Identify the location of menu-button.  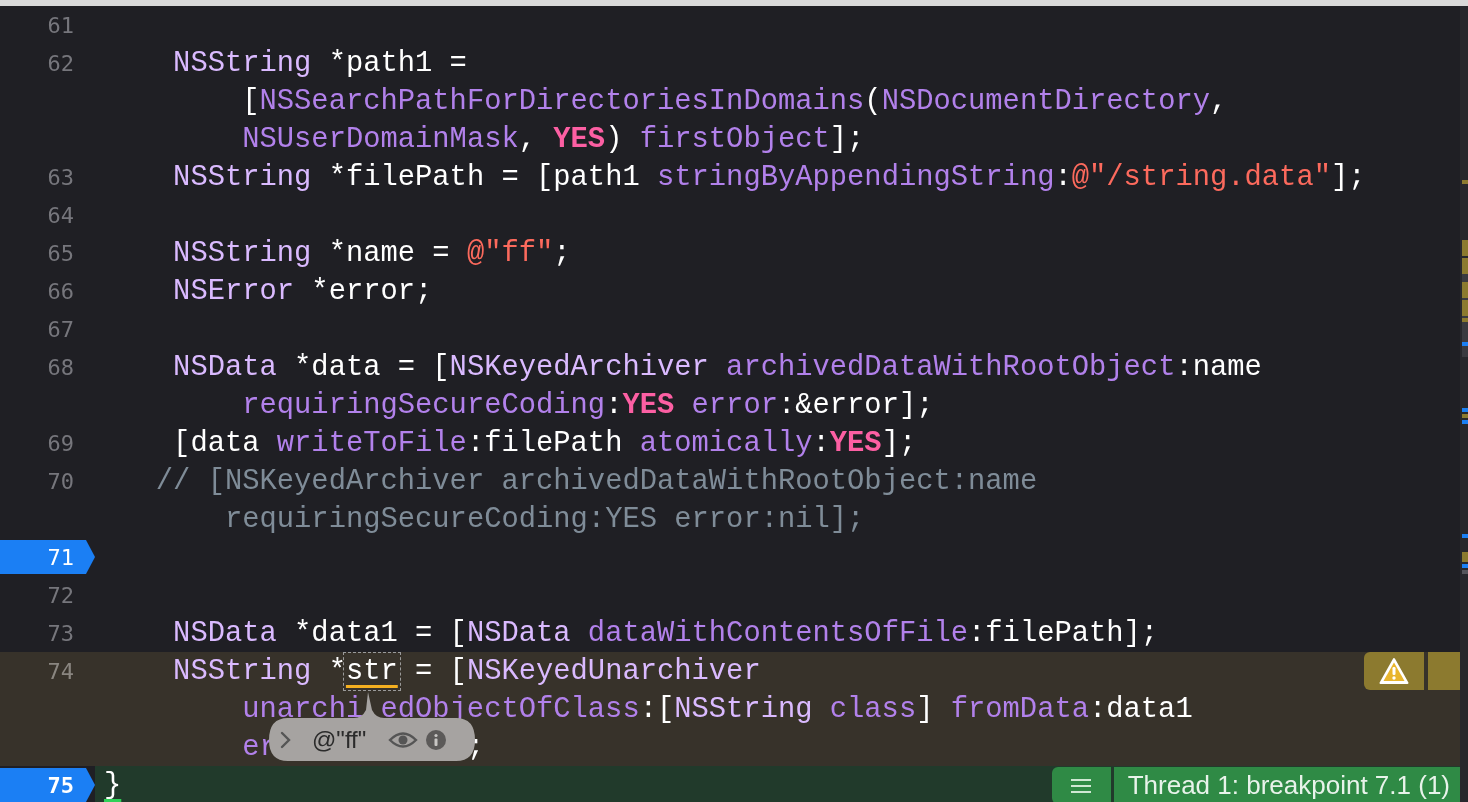
(1081, 784).